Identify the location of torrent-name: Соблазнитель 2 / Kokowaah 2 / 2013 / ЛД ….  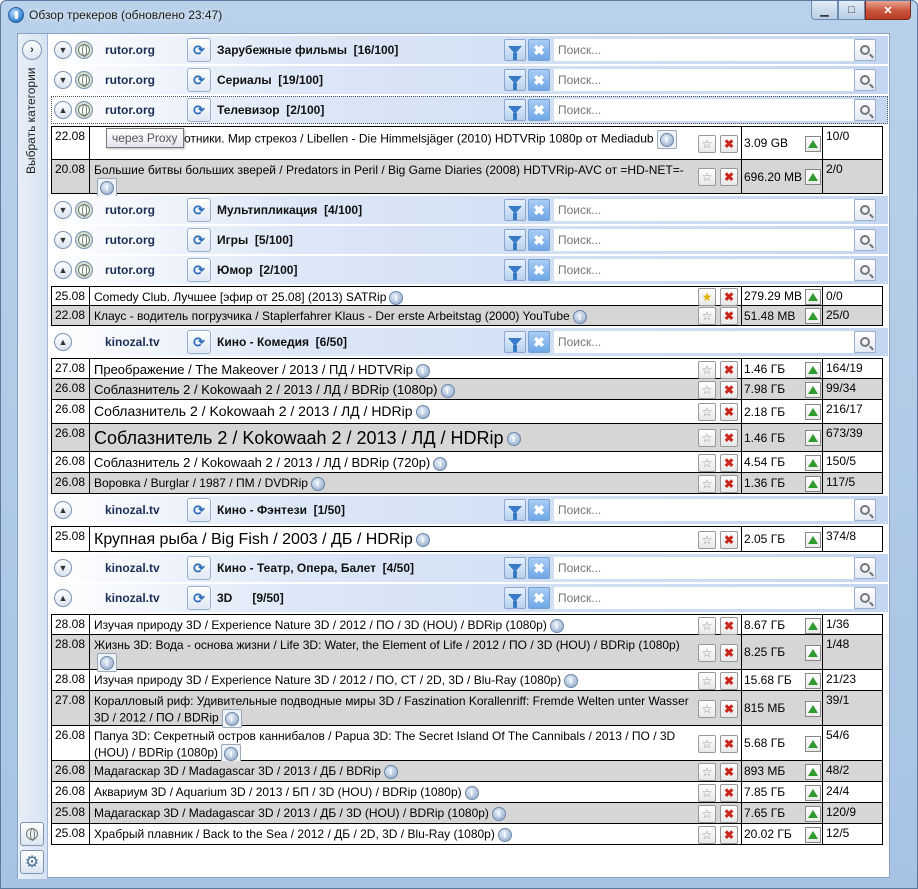
(299, 438).